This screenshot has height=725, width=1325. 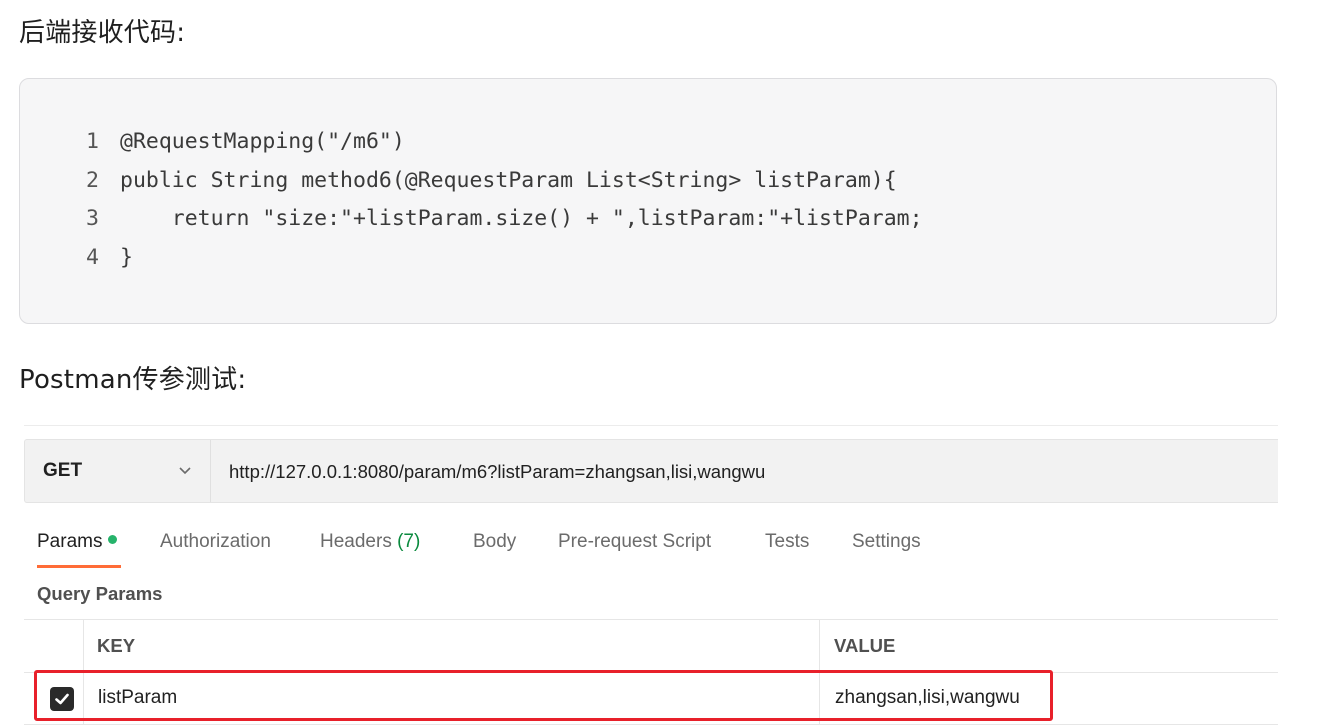 I want to click on tab-body: Body, so click(x=494, y=542).